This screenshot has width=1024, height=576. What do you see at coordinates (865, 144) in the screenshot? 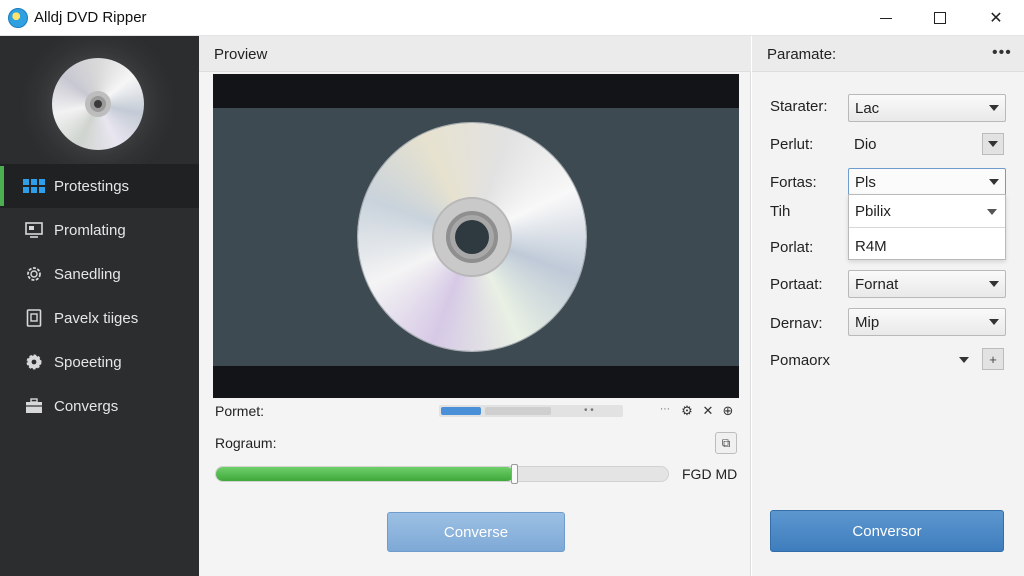
I see `perlut-value: Dio` at bounding box center [865, 144].